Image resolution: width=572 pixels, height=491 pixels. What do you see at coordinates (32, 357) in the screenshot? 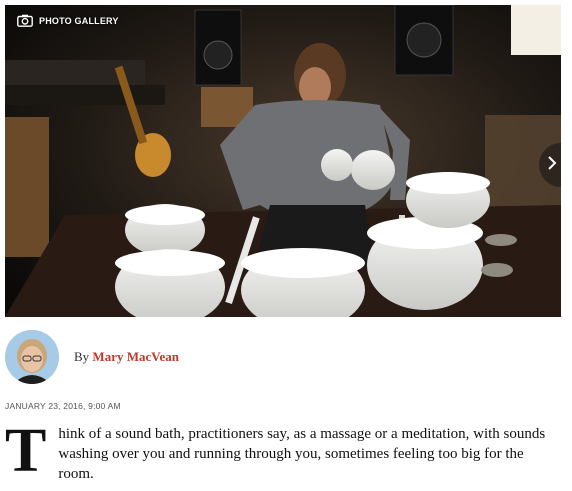
I see `author-avatar` at bounding box center [32, 357].